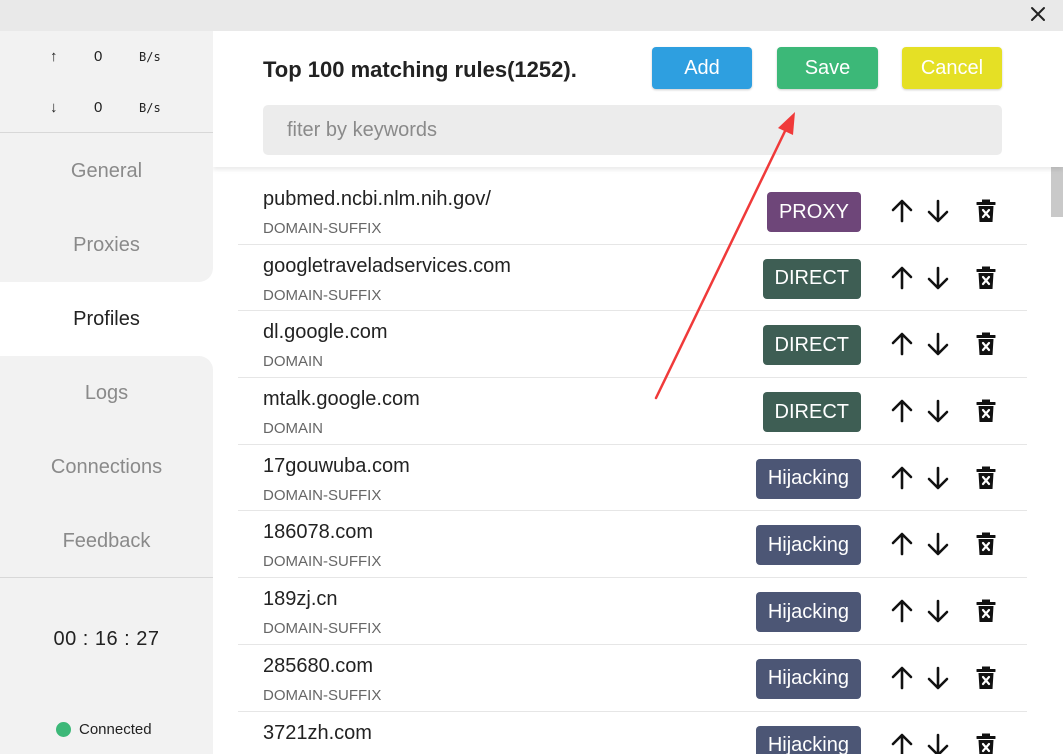 The image size is (1063, 754). I want to click on rule-row: 285680.com DOMAIN-SUFFIX Hijacking, so click(632, 678).